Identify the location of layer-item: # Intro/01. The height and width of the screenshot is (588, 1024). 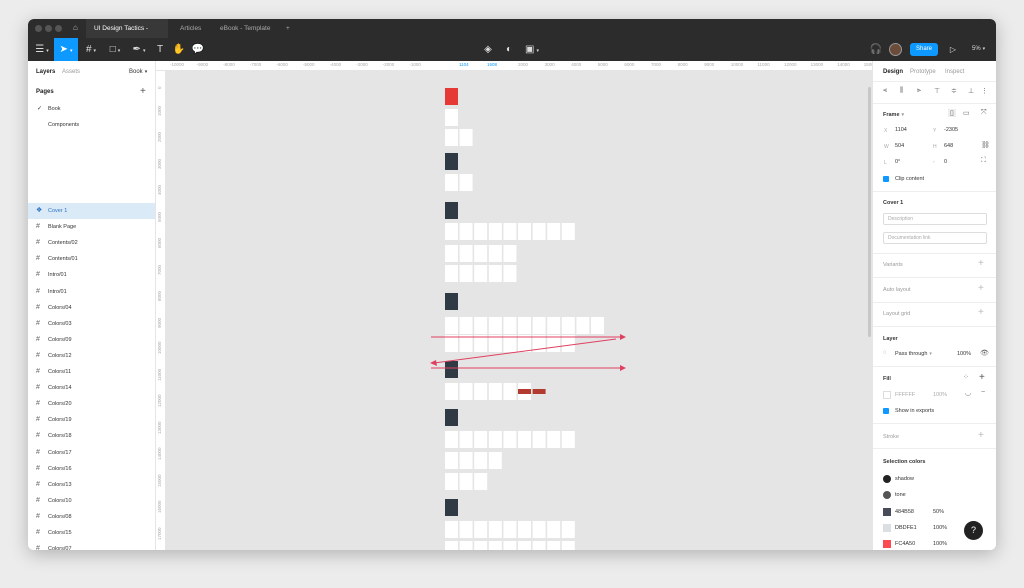
(91, 292).